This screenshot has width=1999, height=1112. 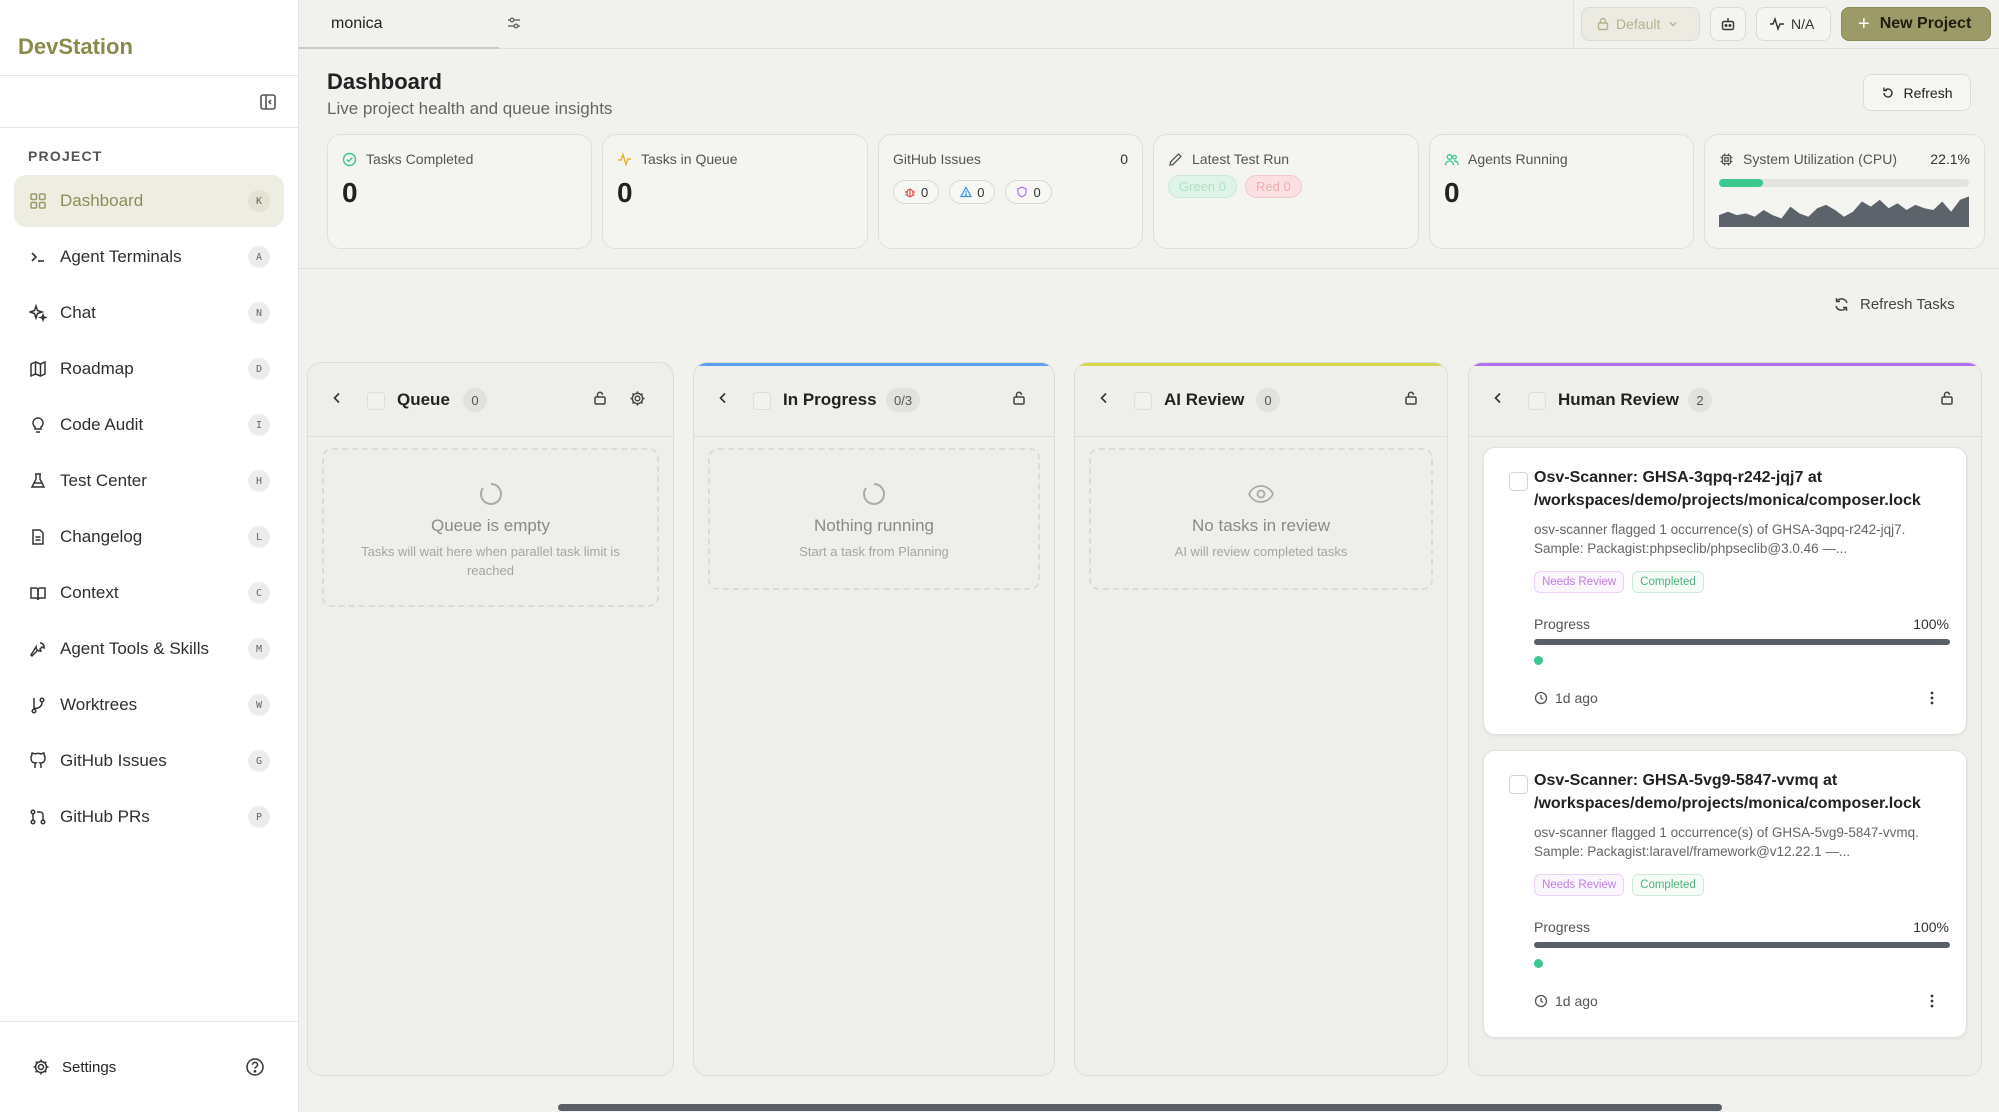 I want to click on column-count-badge: 0/3, so click(x=903, y=400).